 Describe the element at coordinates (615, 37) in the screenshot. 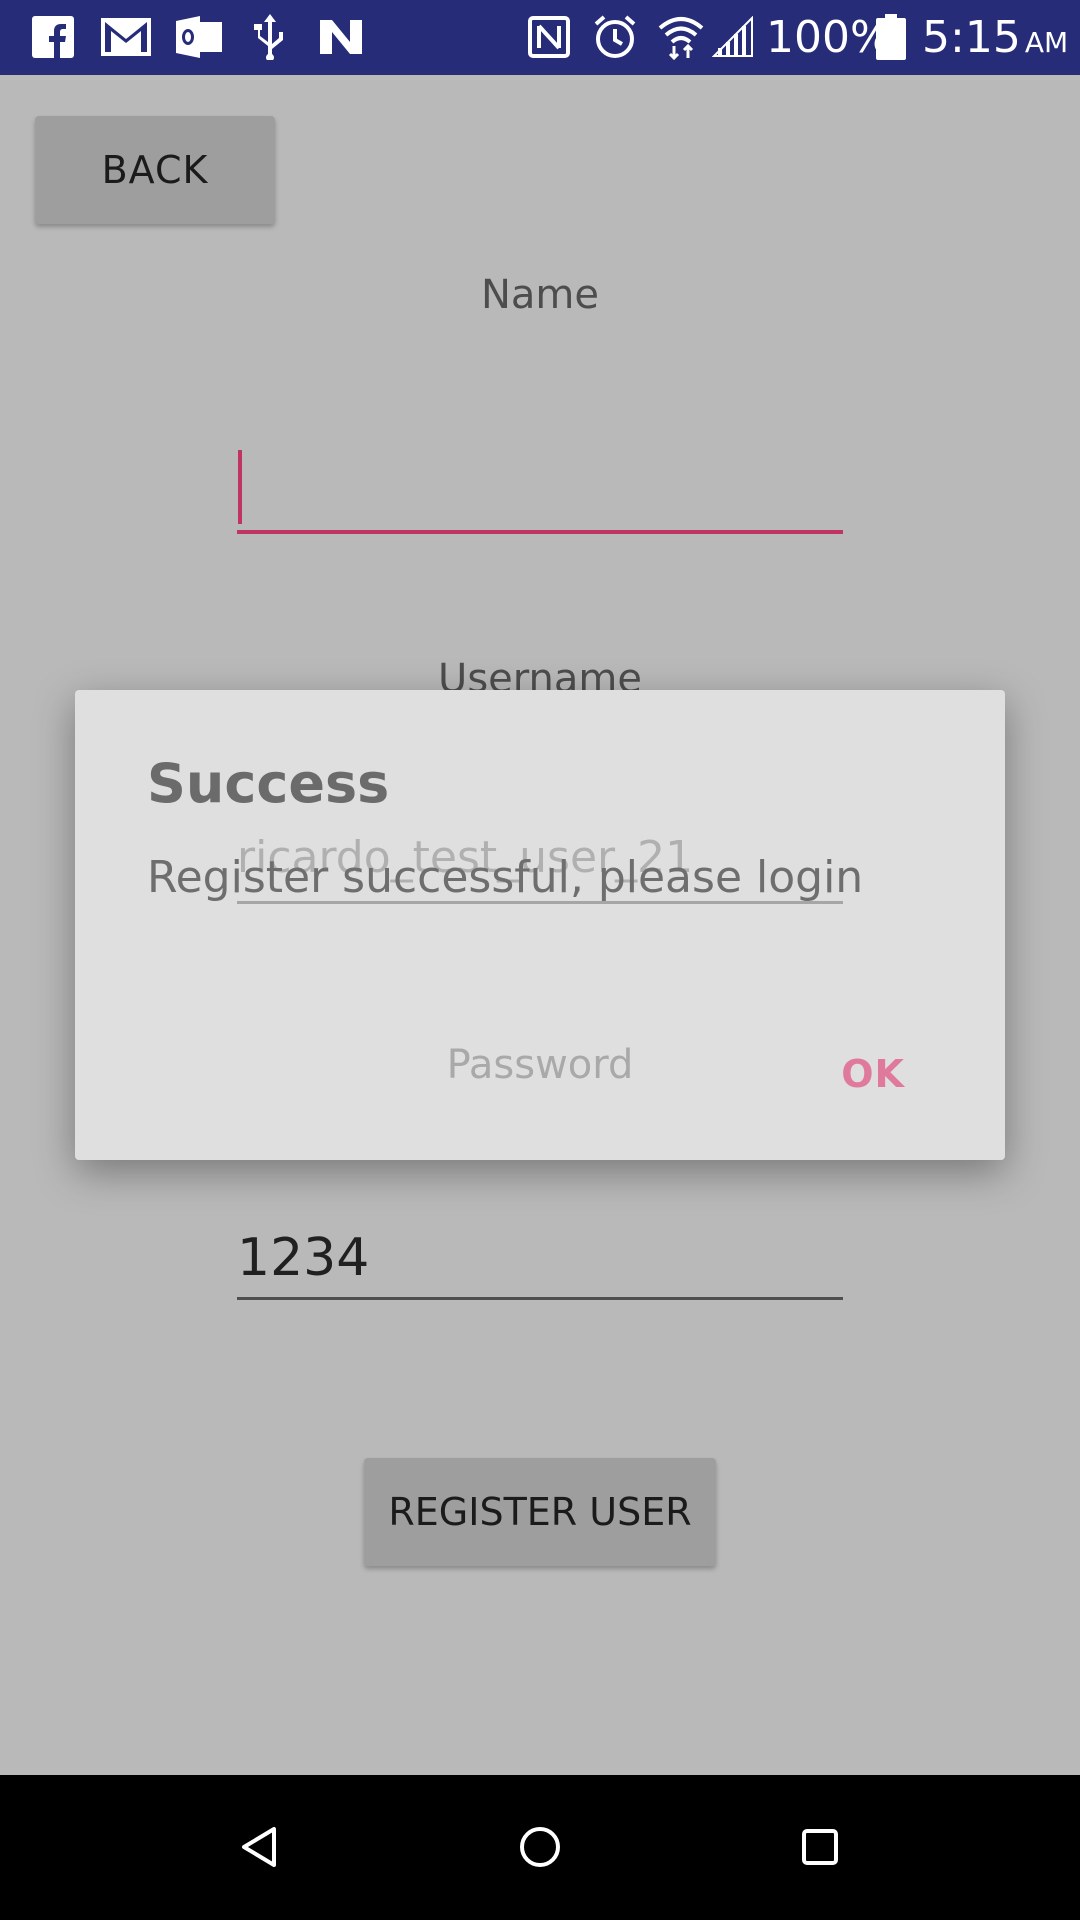

I see `alarm-icon` at that location.